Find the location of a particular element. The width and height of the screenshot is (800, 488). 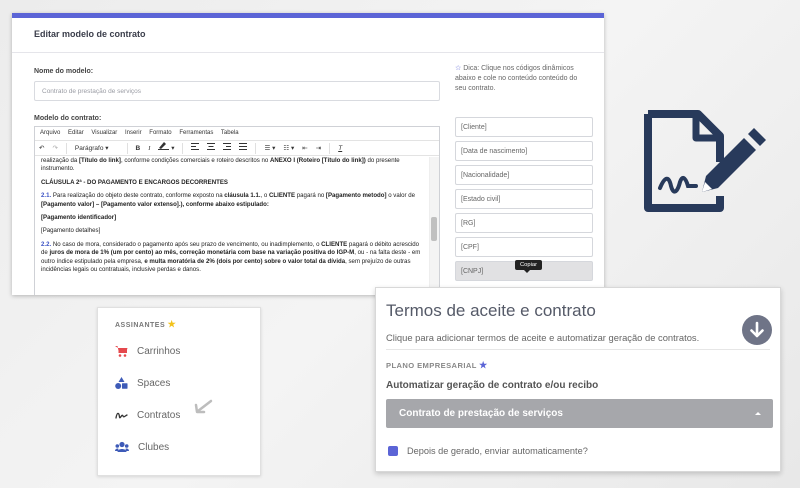

menu-tabela: Tabela is located at coordinates (230, 133).